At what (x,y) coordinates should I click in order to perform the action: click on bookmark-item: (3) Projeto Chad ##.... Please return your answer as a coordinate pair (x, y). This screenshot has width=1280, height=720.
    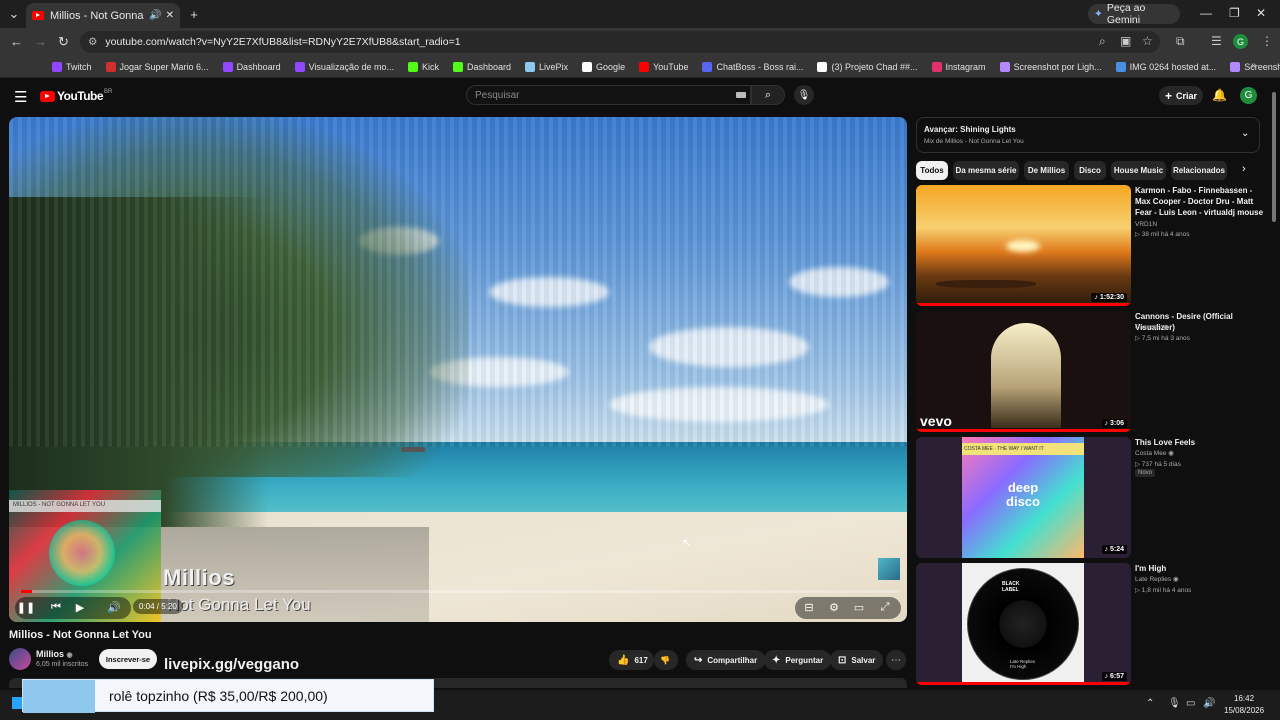
    Looking at the image, I should click on (867, 66).